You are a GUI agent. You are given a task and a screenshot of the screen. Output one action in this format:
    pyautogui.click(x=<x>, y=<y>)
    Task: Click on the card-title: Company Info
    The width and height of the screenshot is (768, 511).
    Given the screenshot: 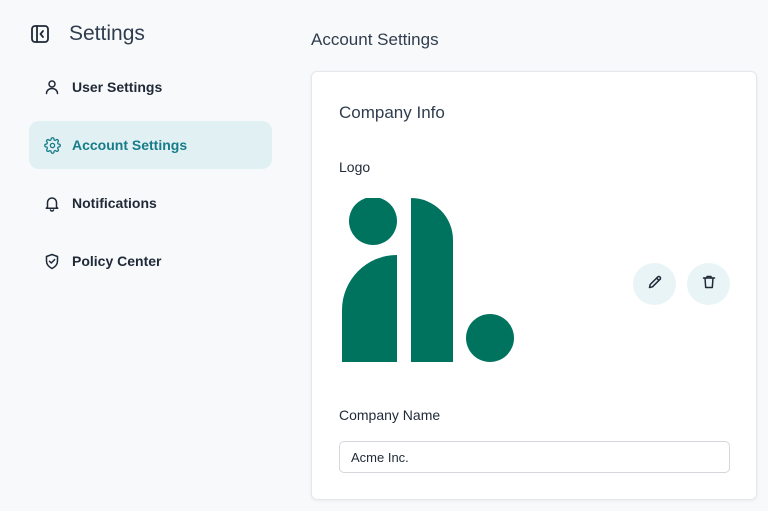 What is the action you would take?
    pyautogui.click(x=392, y=112)
    